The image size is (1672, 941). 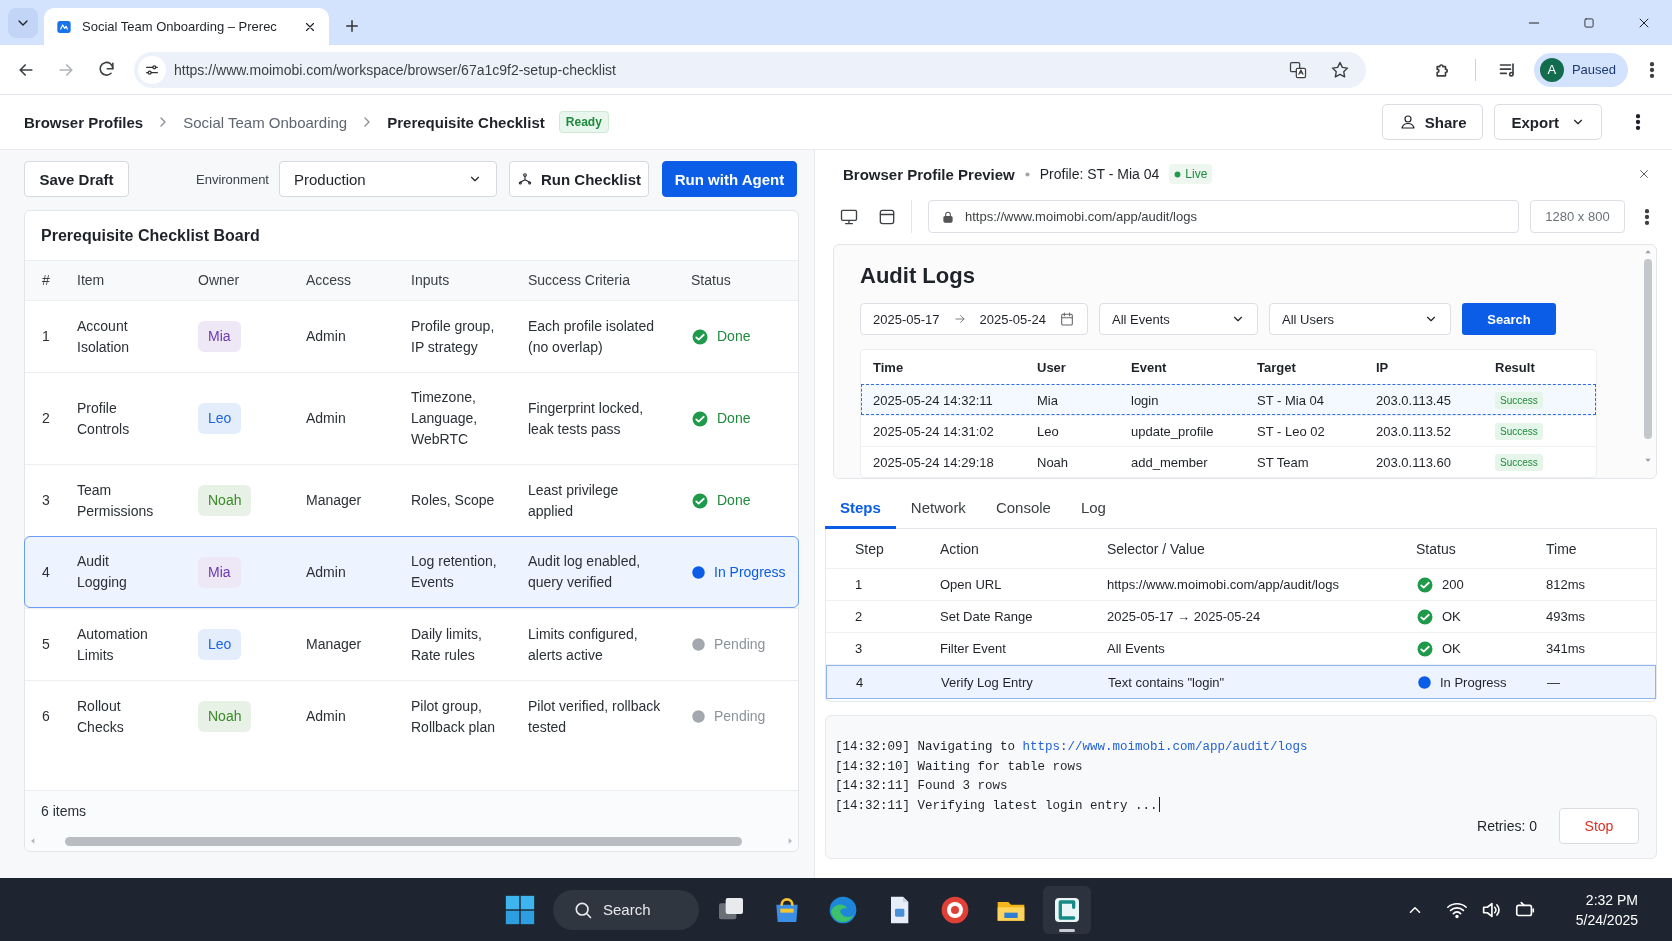 What do you see at coordinates (454, 572) in the screenshot?
I see `table-cell-text: Log retention, Events` at bounding box center [454, 572].